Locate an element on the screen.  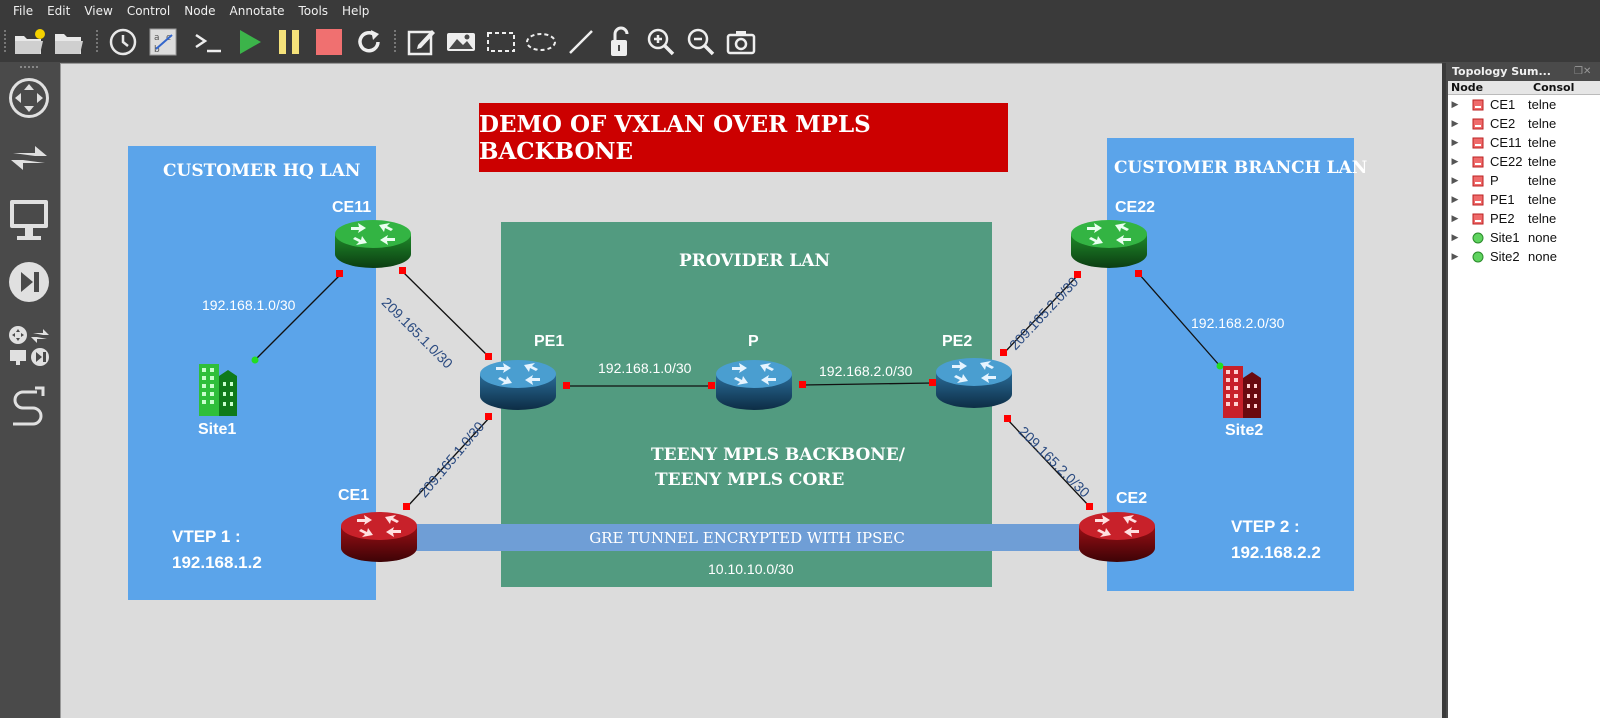
end-devices-button is located at coordinates (29, 220).